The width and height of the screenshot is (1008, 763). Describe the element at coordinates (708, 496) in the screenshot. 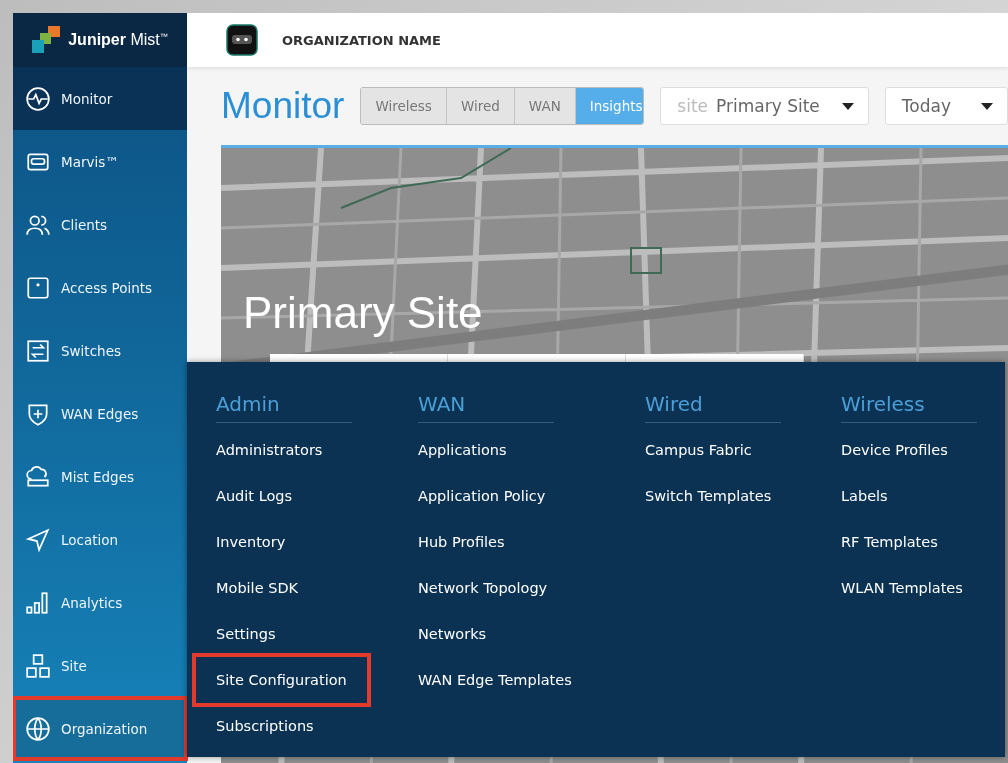

I see `menu-item: Switch Templates` at that location.